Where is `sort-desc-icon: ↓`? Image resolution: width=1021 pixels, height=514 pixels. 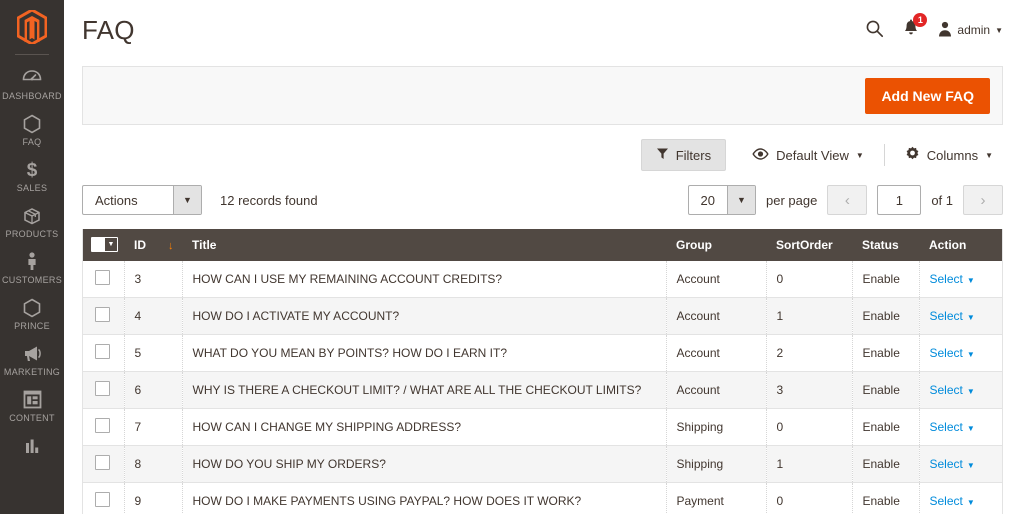
sort-desc-icon: ↓ is located at coordinates (171, 246).